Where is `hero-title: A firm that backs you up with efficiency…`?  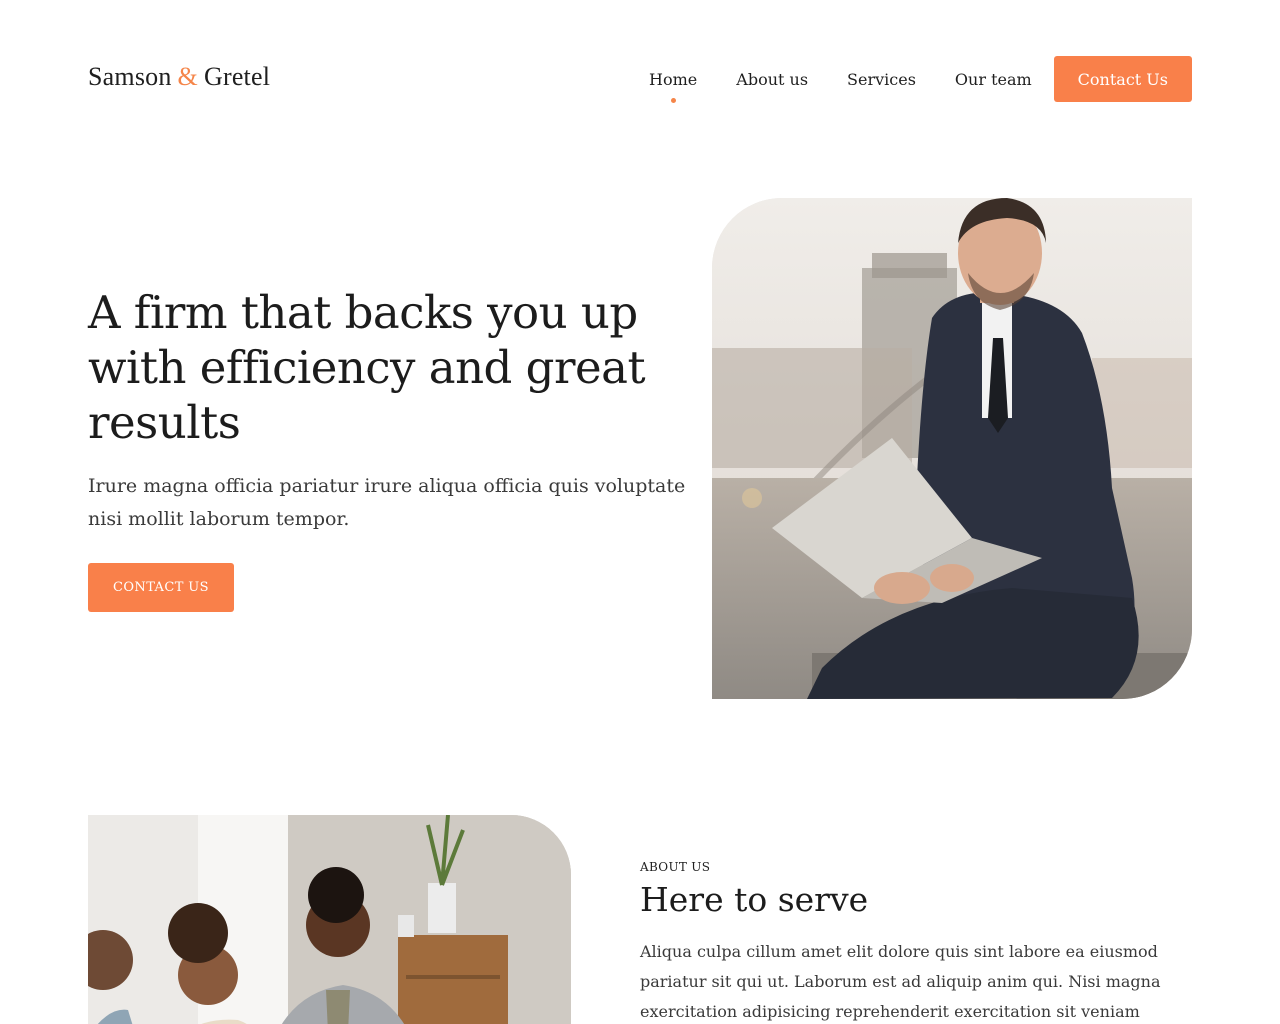
hero-title: A firm that backs you up with efficiency… is located at coordinates (367, 367).